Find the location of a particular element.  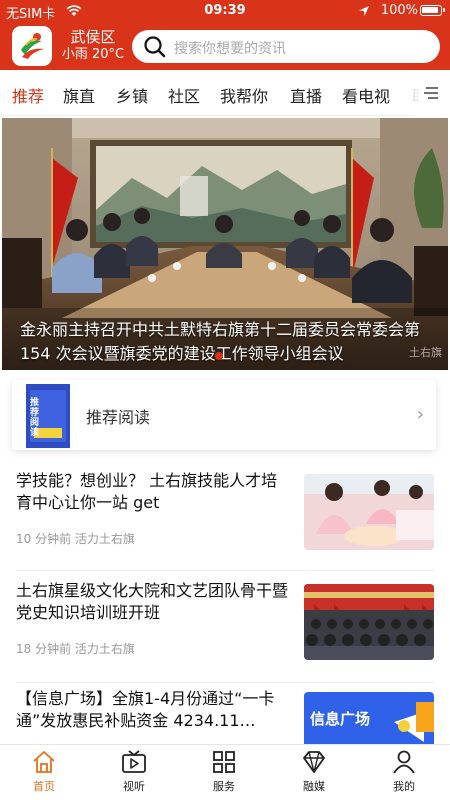

training-photo is located at coordinates (369, 512).